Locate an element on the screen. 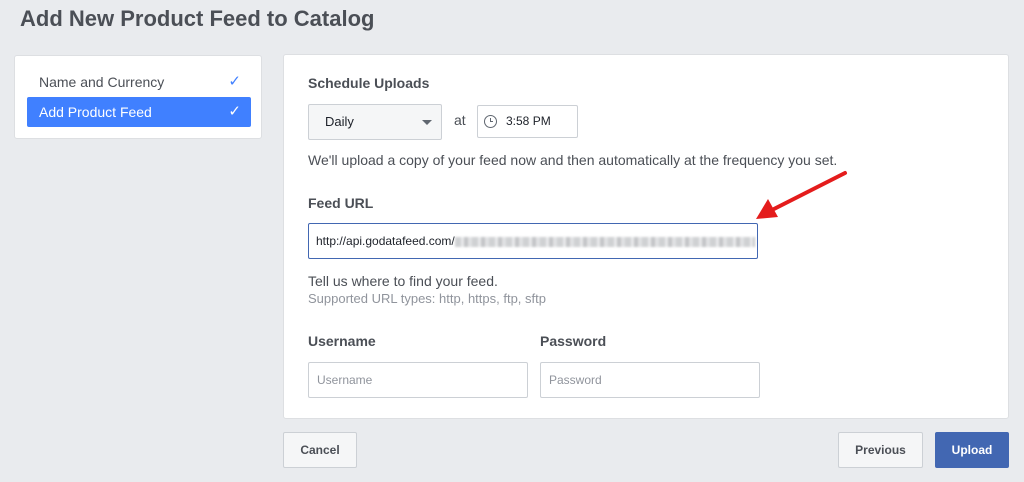 The height and width of the screenshot is (482, 1024). time-value: 3:58 PM is located at coordinates (528, 121).